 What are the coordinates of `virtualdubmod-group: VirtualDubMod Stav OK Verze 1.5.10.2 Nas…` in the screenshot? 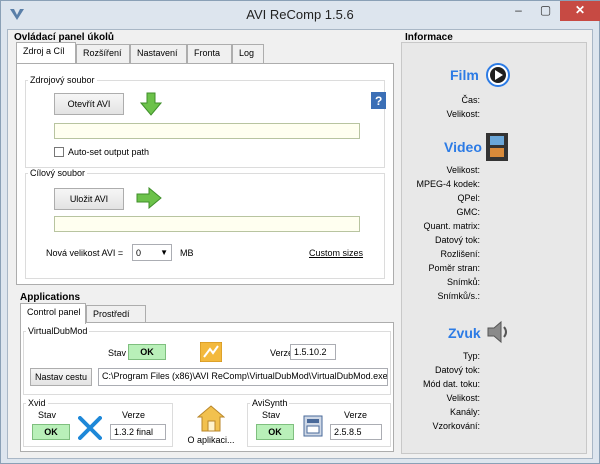 It's located at (207, 360).